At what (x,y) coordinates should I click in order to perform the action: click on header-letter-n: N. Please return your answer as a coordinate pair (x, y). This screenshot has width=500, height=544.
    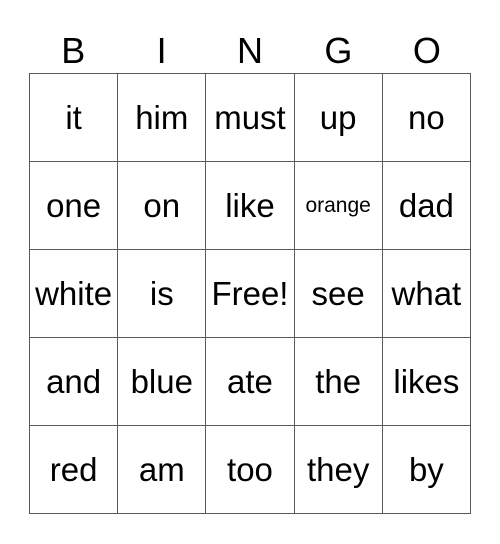
    Looking at the image, I should click on (250, 50).